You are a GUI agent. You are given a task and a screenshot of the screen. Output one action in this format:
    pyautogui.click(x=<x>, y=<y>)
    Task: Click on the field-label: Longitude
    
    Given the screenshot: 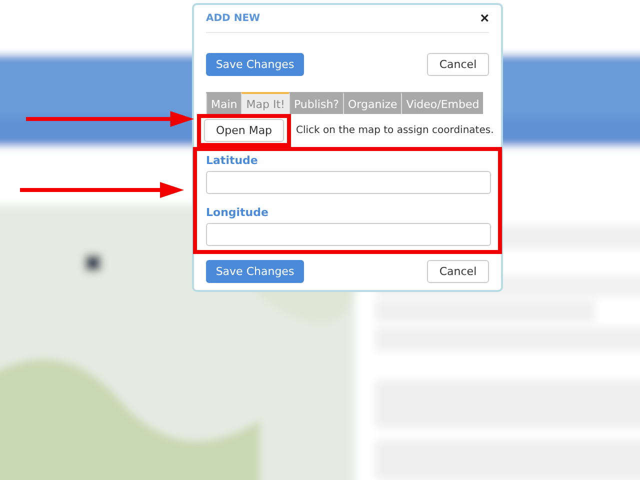 What is the action you would take?
    pyautogui.click(x=238, y=212)
    